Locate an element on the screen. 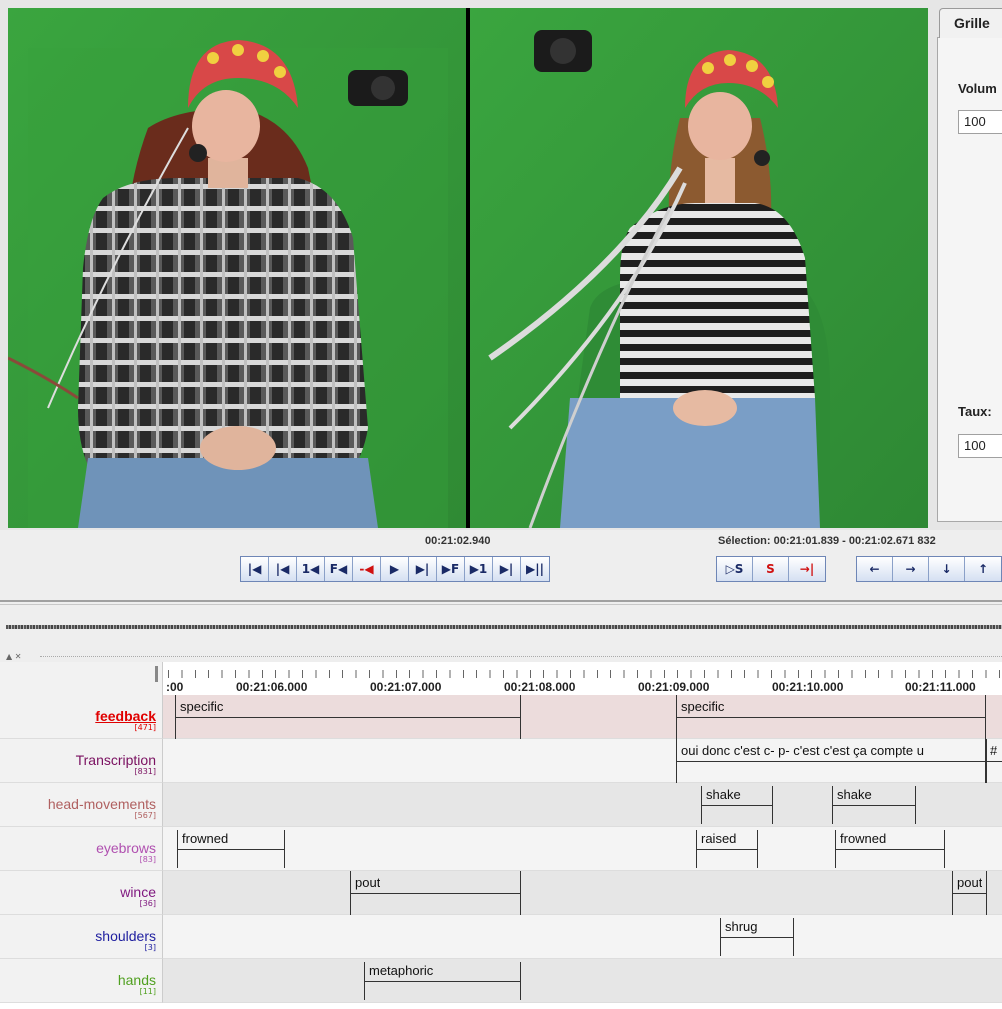 The height and width of the screenshot is (1009, 1002). tier-feedback: feedback [471] specific specific is located at coordinates (501, 717).